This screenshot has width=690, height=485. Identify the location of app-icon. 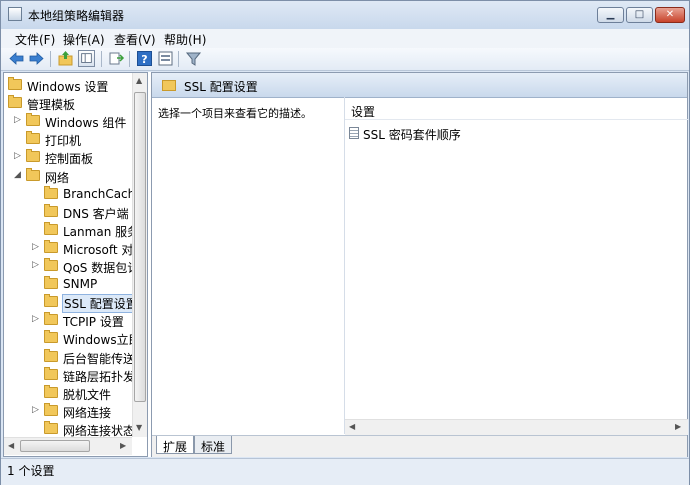
(15, 14).